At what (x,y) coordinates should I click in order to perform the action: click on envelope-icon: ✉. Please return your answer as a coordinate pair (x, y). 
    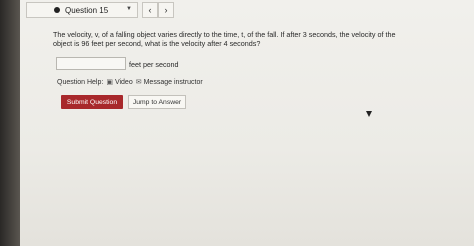
    Looking at the image, I should click on (138, 82).